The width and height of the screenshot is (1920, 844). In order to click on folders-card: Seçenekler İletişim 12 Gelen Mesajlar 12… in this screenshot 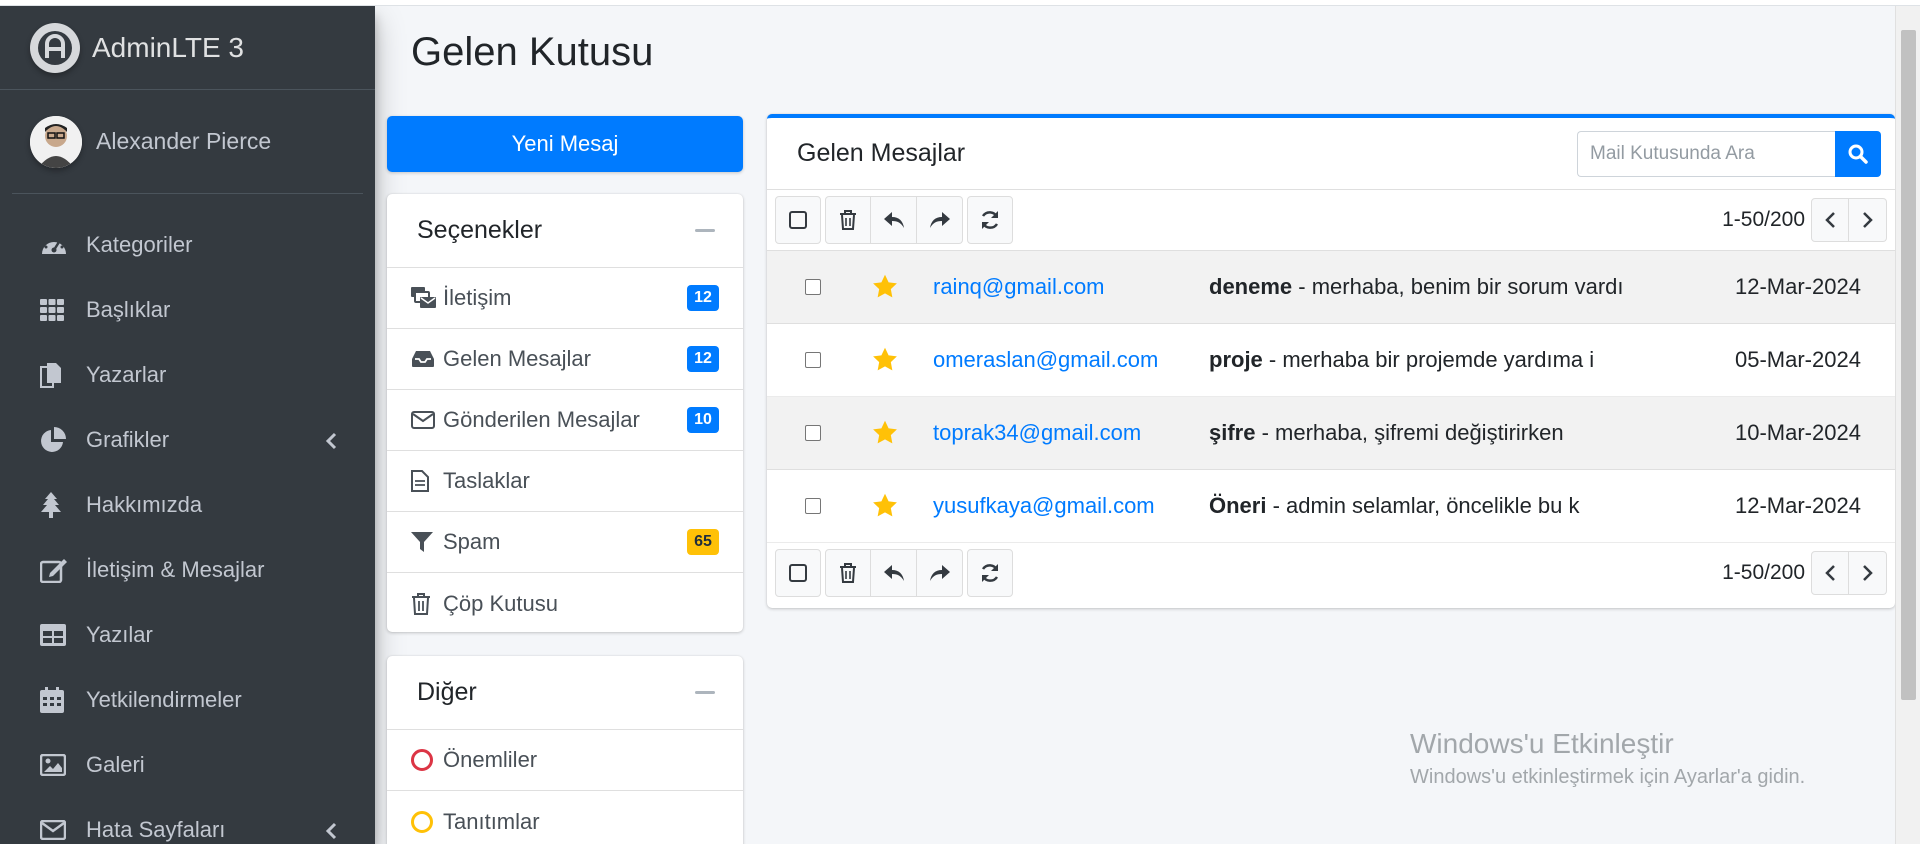, I will do `click(565, 413)`.